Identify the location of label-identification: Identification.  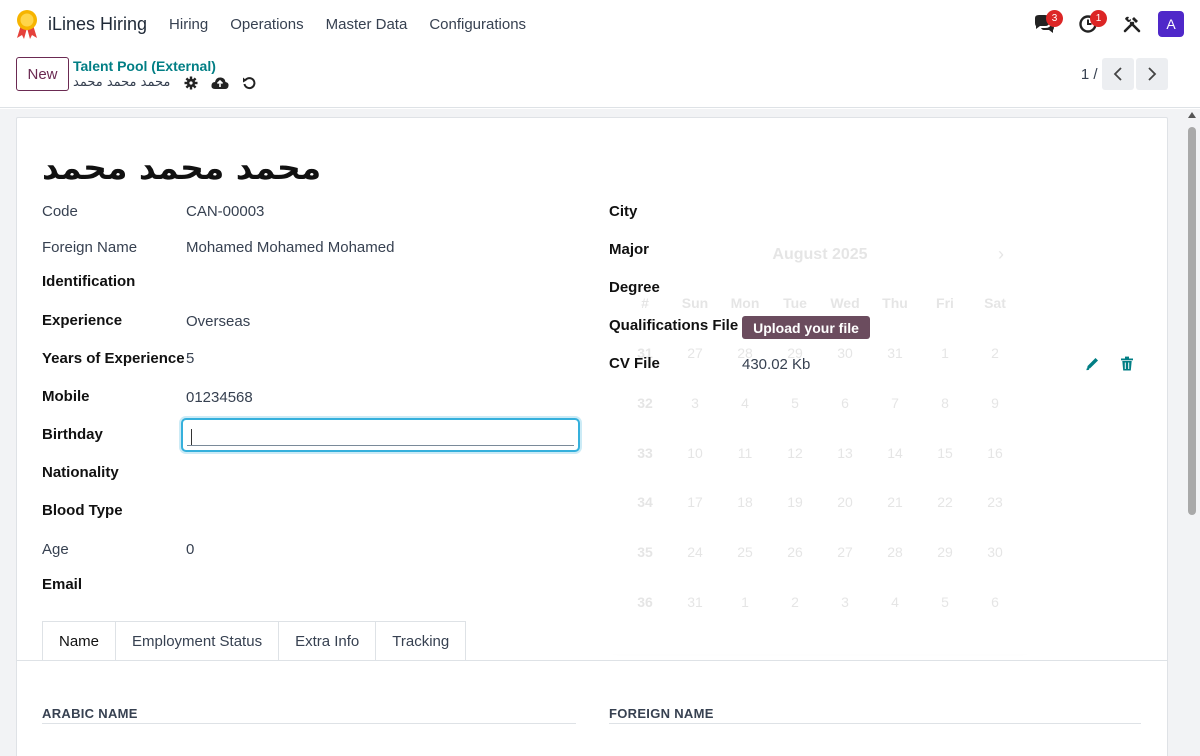
(89, 281).